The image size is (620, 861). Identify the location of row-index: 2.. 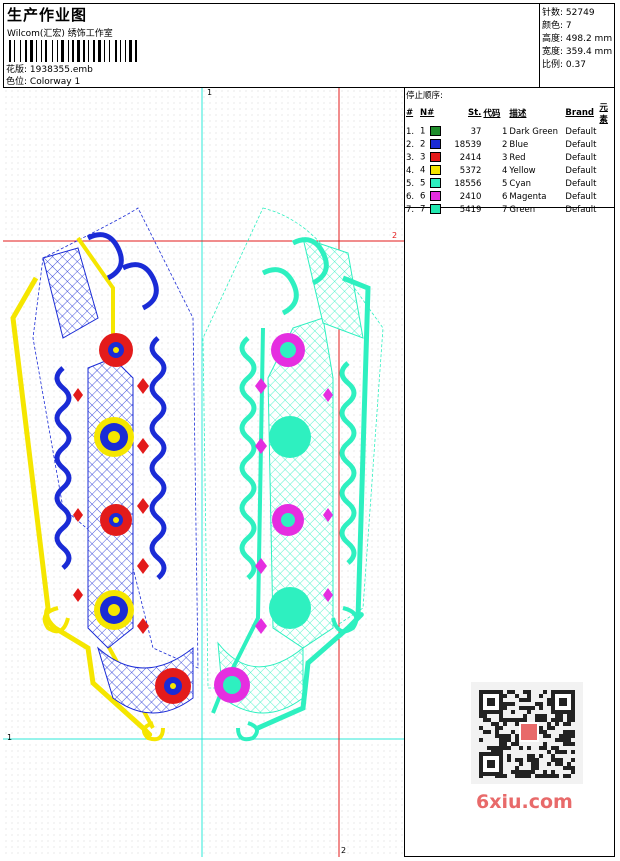
(410, 144).